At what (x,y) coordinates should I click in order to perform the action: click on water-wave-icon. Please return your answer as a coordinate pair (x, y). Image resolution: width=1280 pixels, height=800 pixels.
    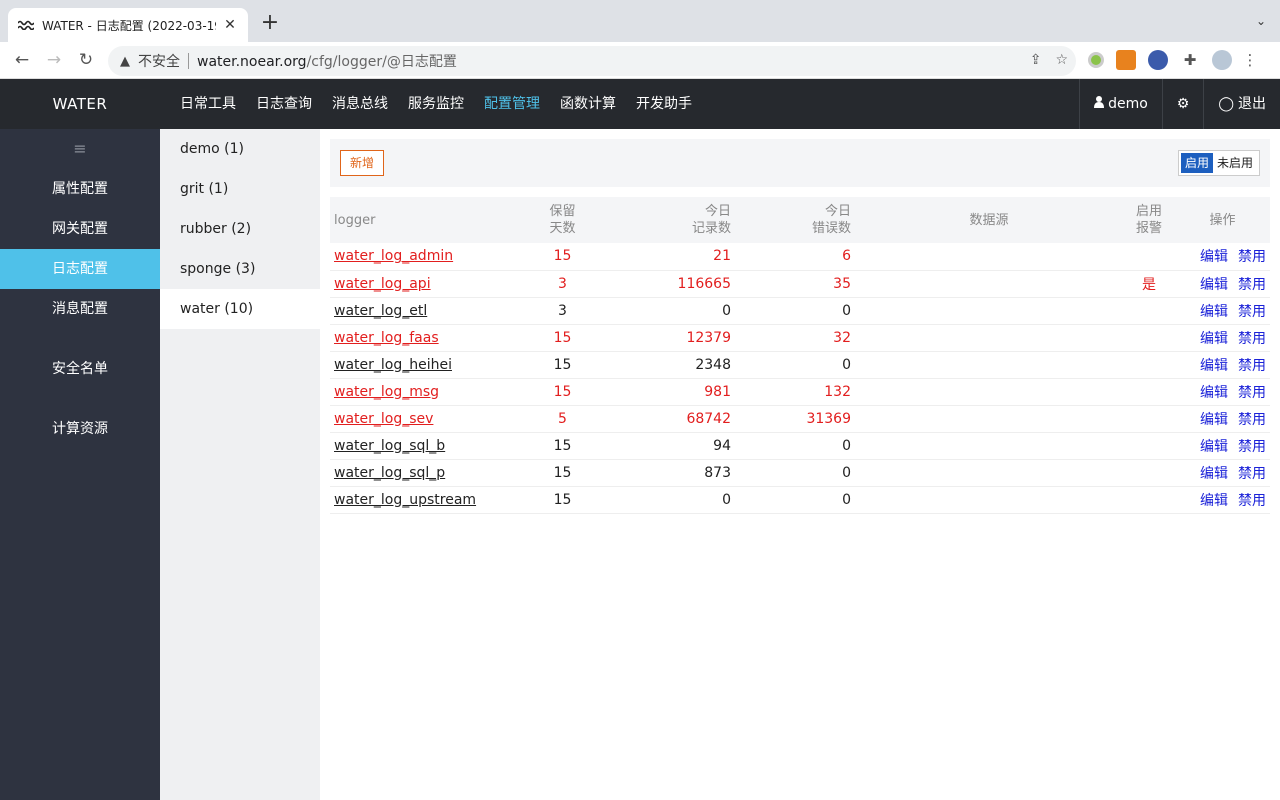
    Looking at the image, I should click on (26, 25).